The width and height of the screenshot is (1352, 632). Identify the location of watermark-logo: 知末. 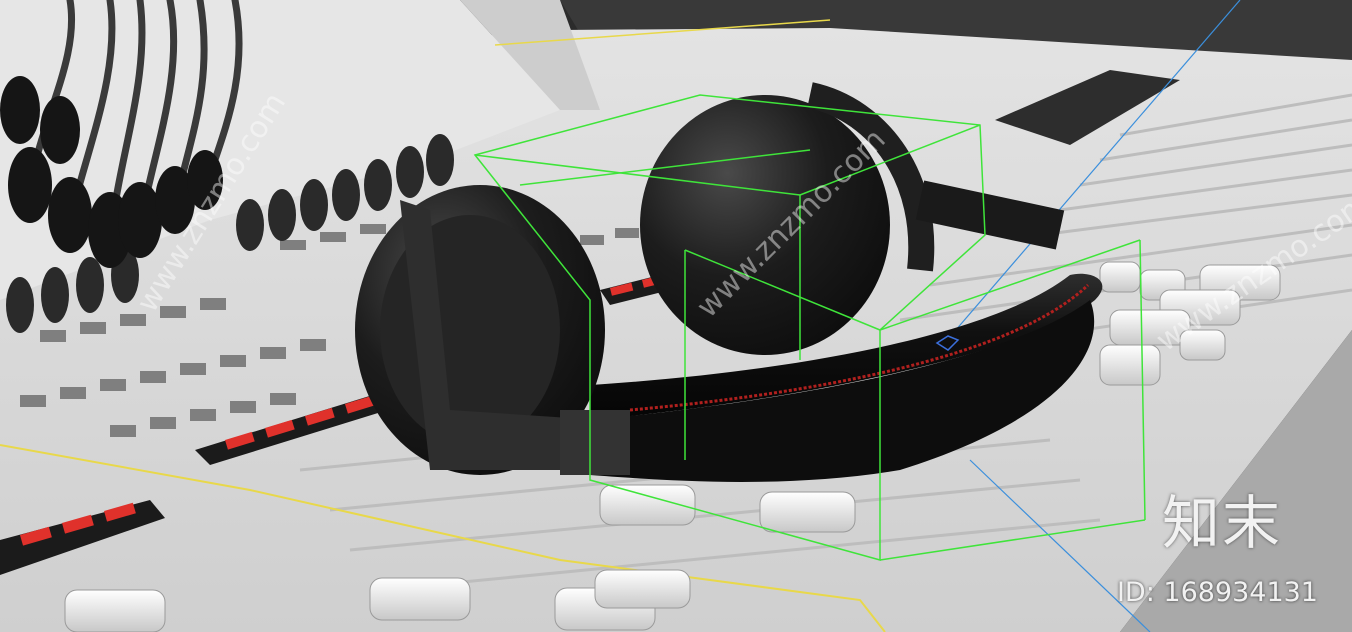
(1221, 523).